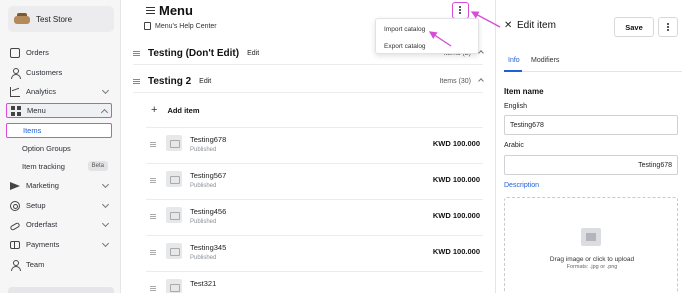 Image resolution: width=688 pixels, height=293 pixels. I want to click on box-icon, so click(15, 52).